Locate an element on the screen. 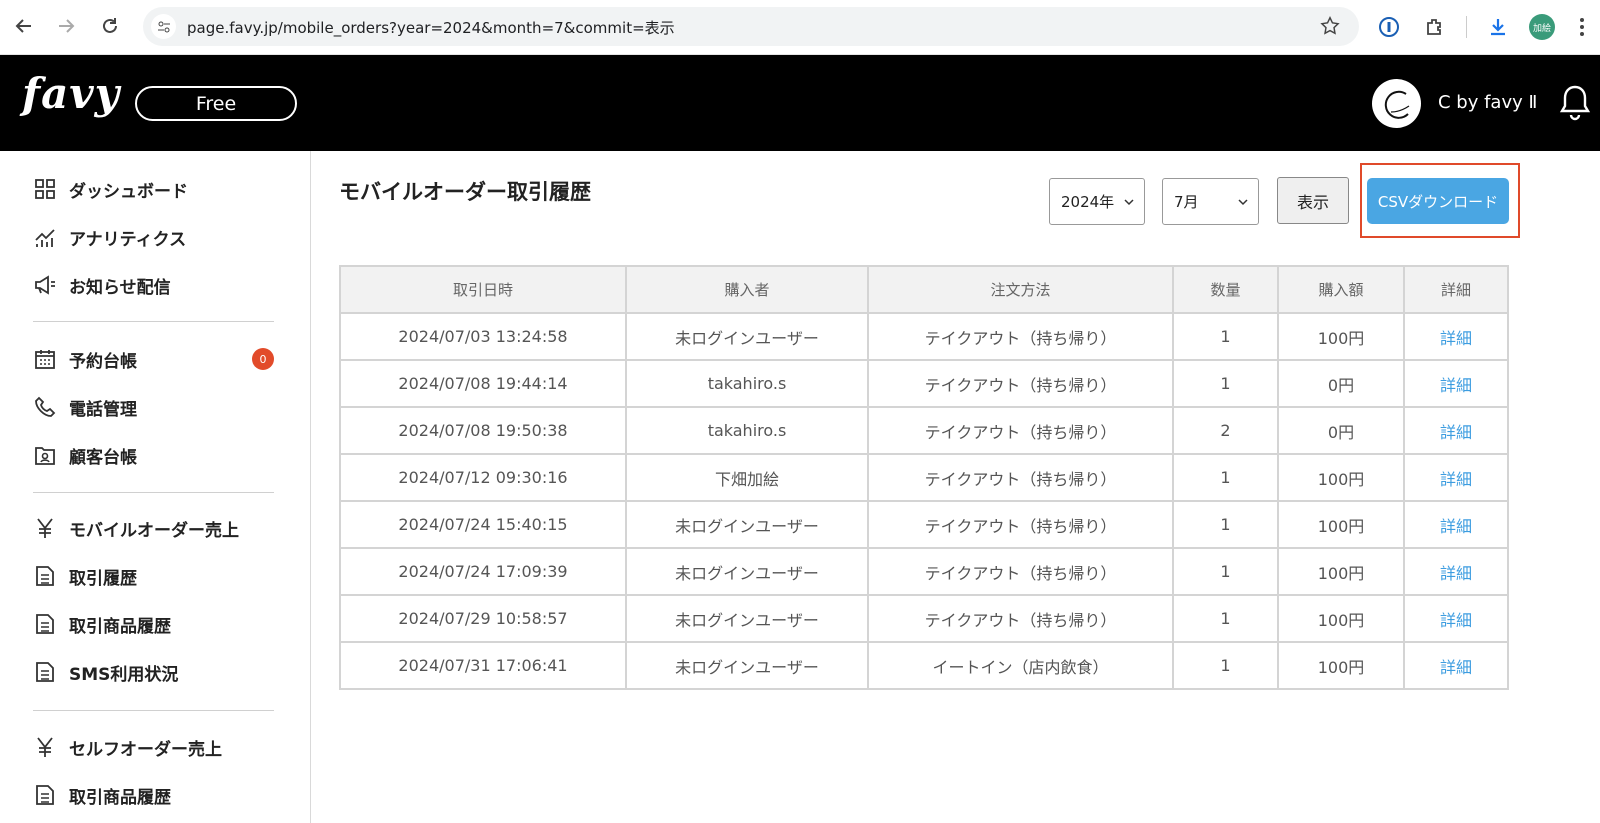  customer-card-icon is located at coordinates (45, 455).